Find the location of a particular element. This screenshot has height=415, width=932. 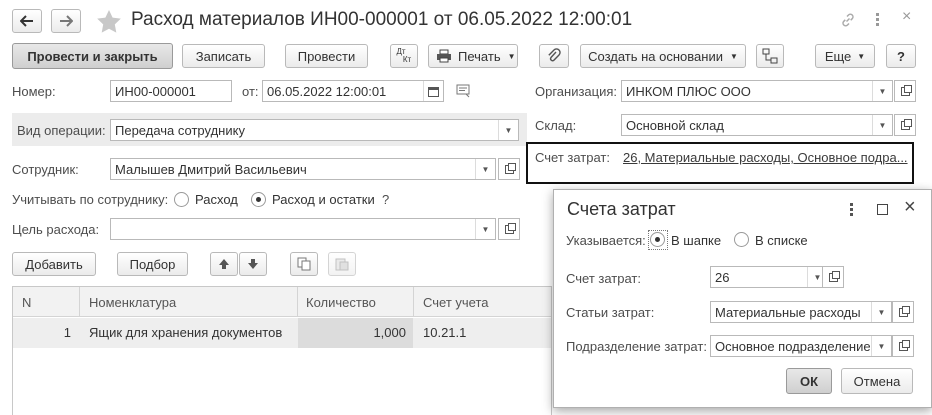

dialog-account-field: 26 ▼ is located at coordinates (769, 277).